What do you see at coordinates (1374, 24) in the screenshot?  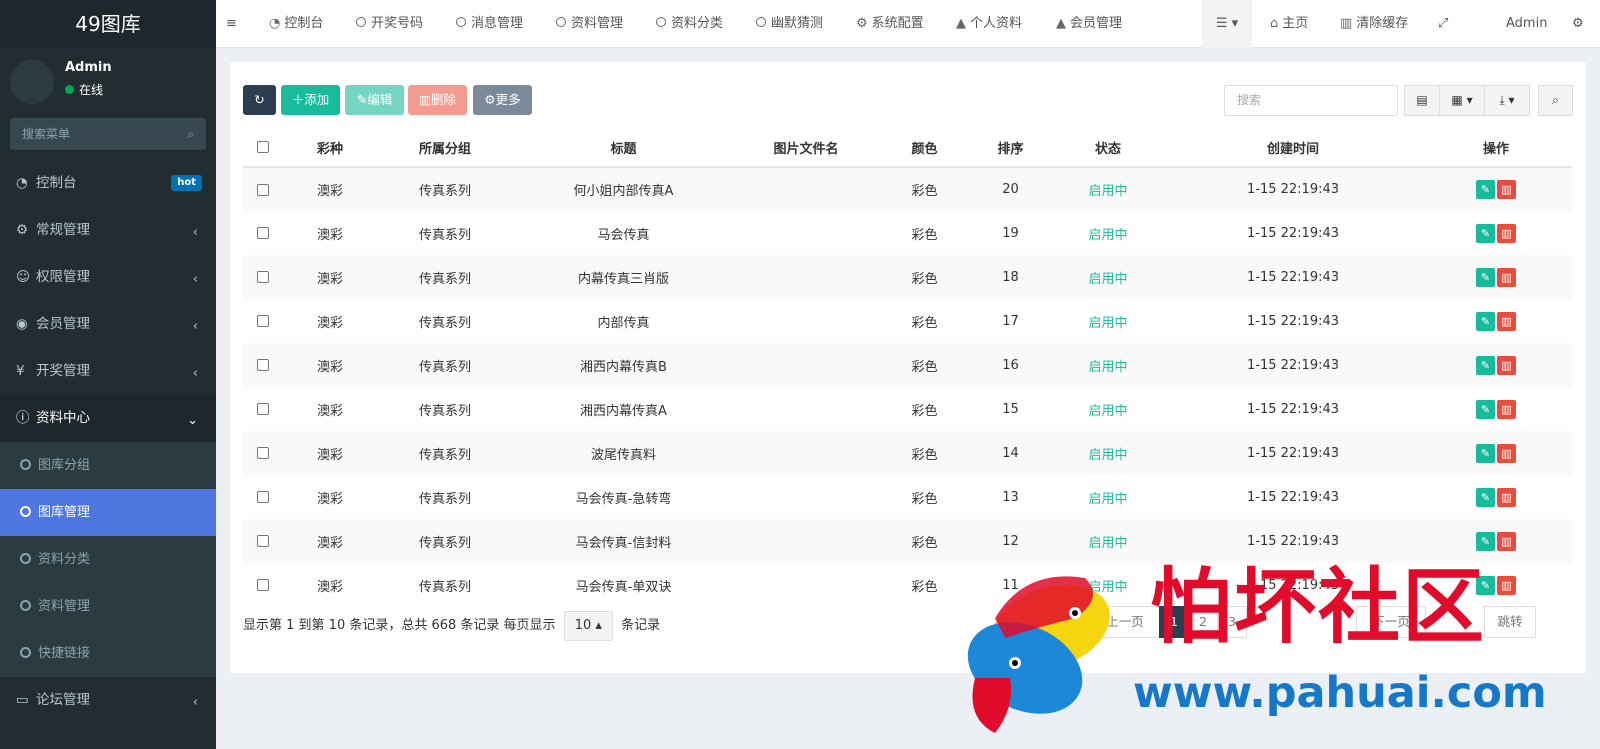 I see `clear-cache-button: ▥ 清除缓存` at bounding box center [1374, 24].